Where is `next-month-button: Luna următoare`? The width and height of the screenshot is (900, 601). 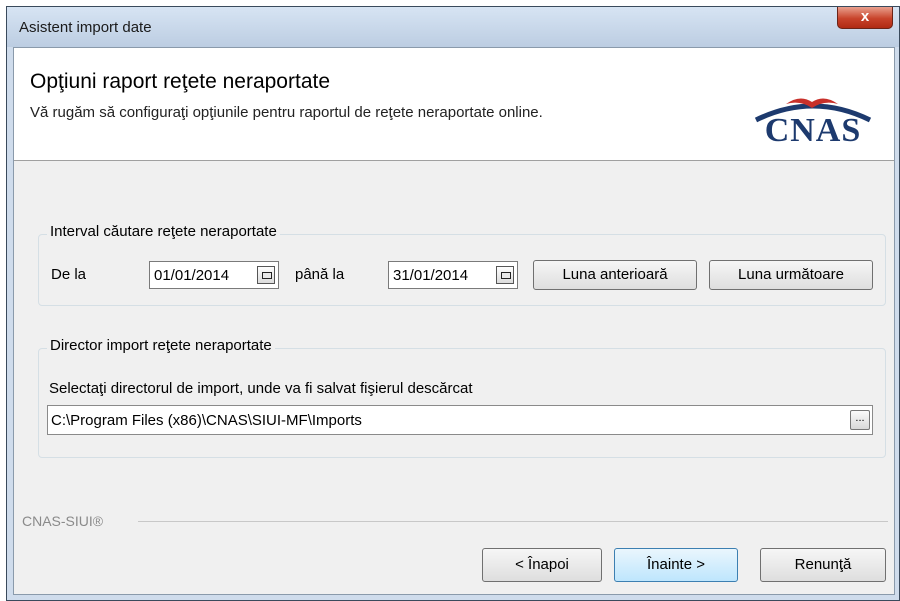 next-month-button: Luna următoare is located at coordinates (791, 275).